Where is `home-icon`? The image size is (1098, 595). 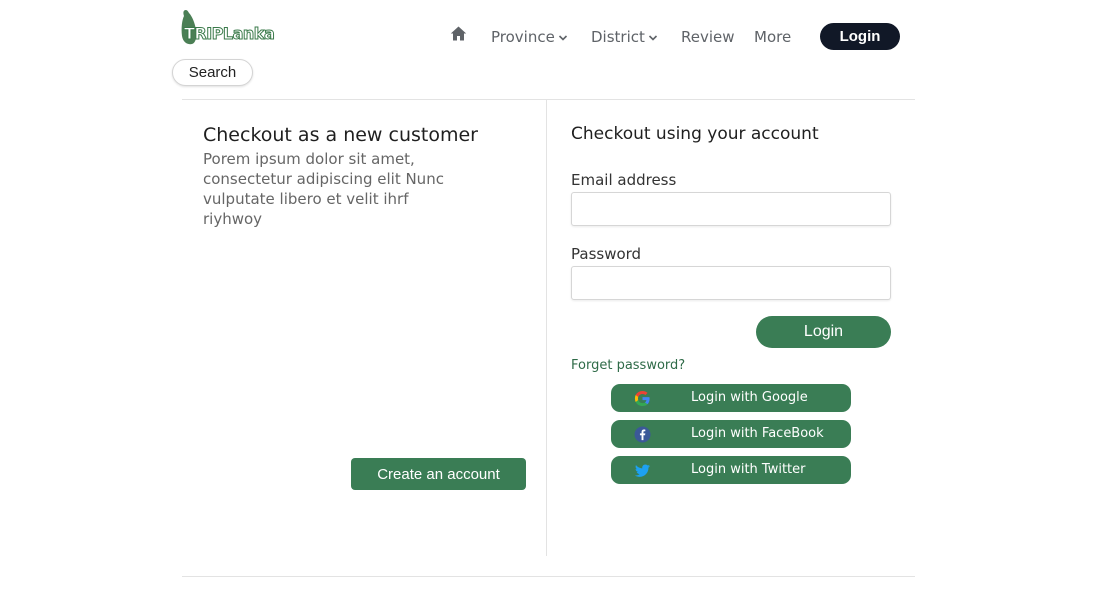
home-icon is located at coordinates (458, 33).